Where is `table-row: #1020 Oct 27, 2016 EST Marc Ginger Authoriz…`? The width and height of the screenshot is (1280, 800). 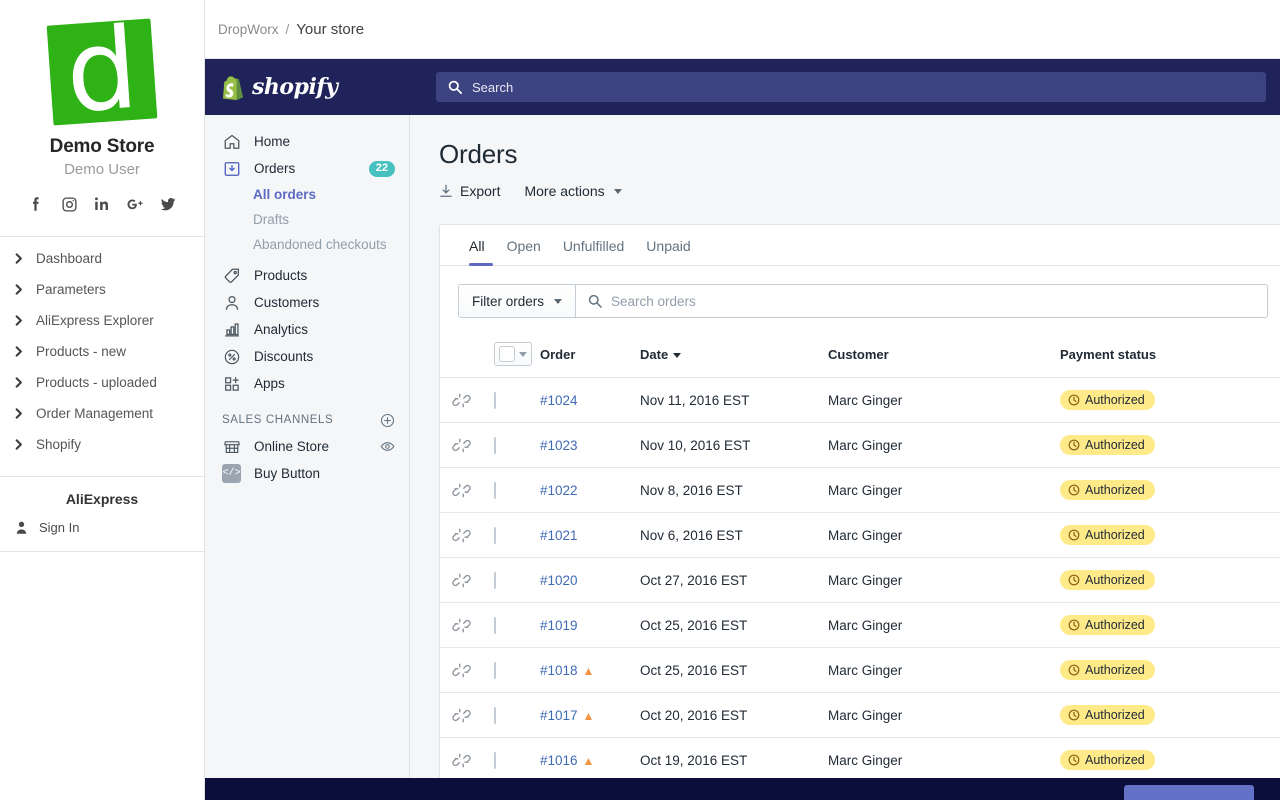 table-row: #1020 Oct 27, 2016 EST Marc Ginger Authoriz… is located at coordinates (860, 580).